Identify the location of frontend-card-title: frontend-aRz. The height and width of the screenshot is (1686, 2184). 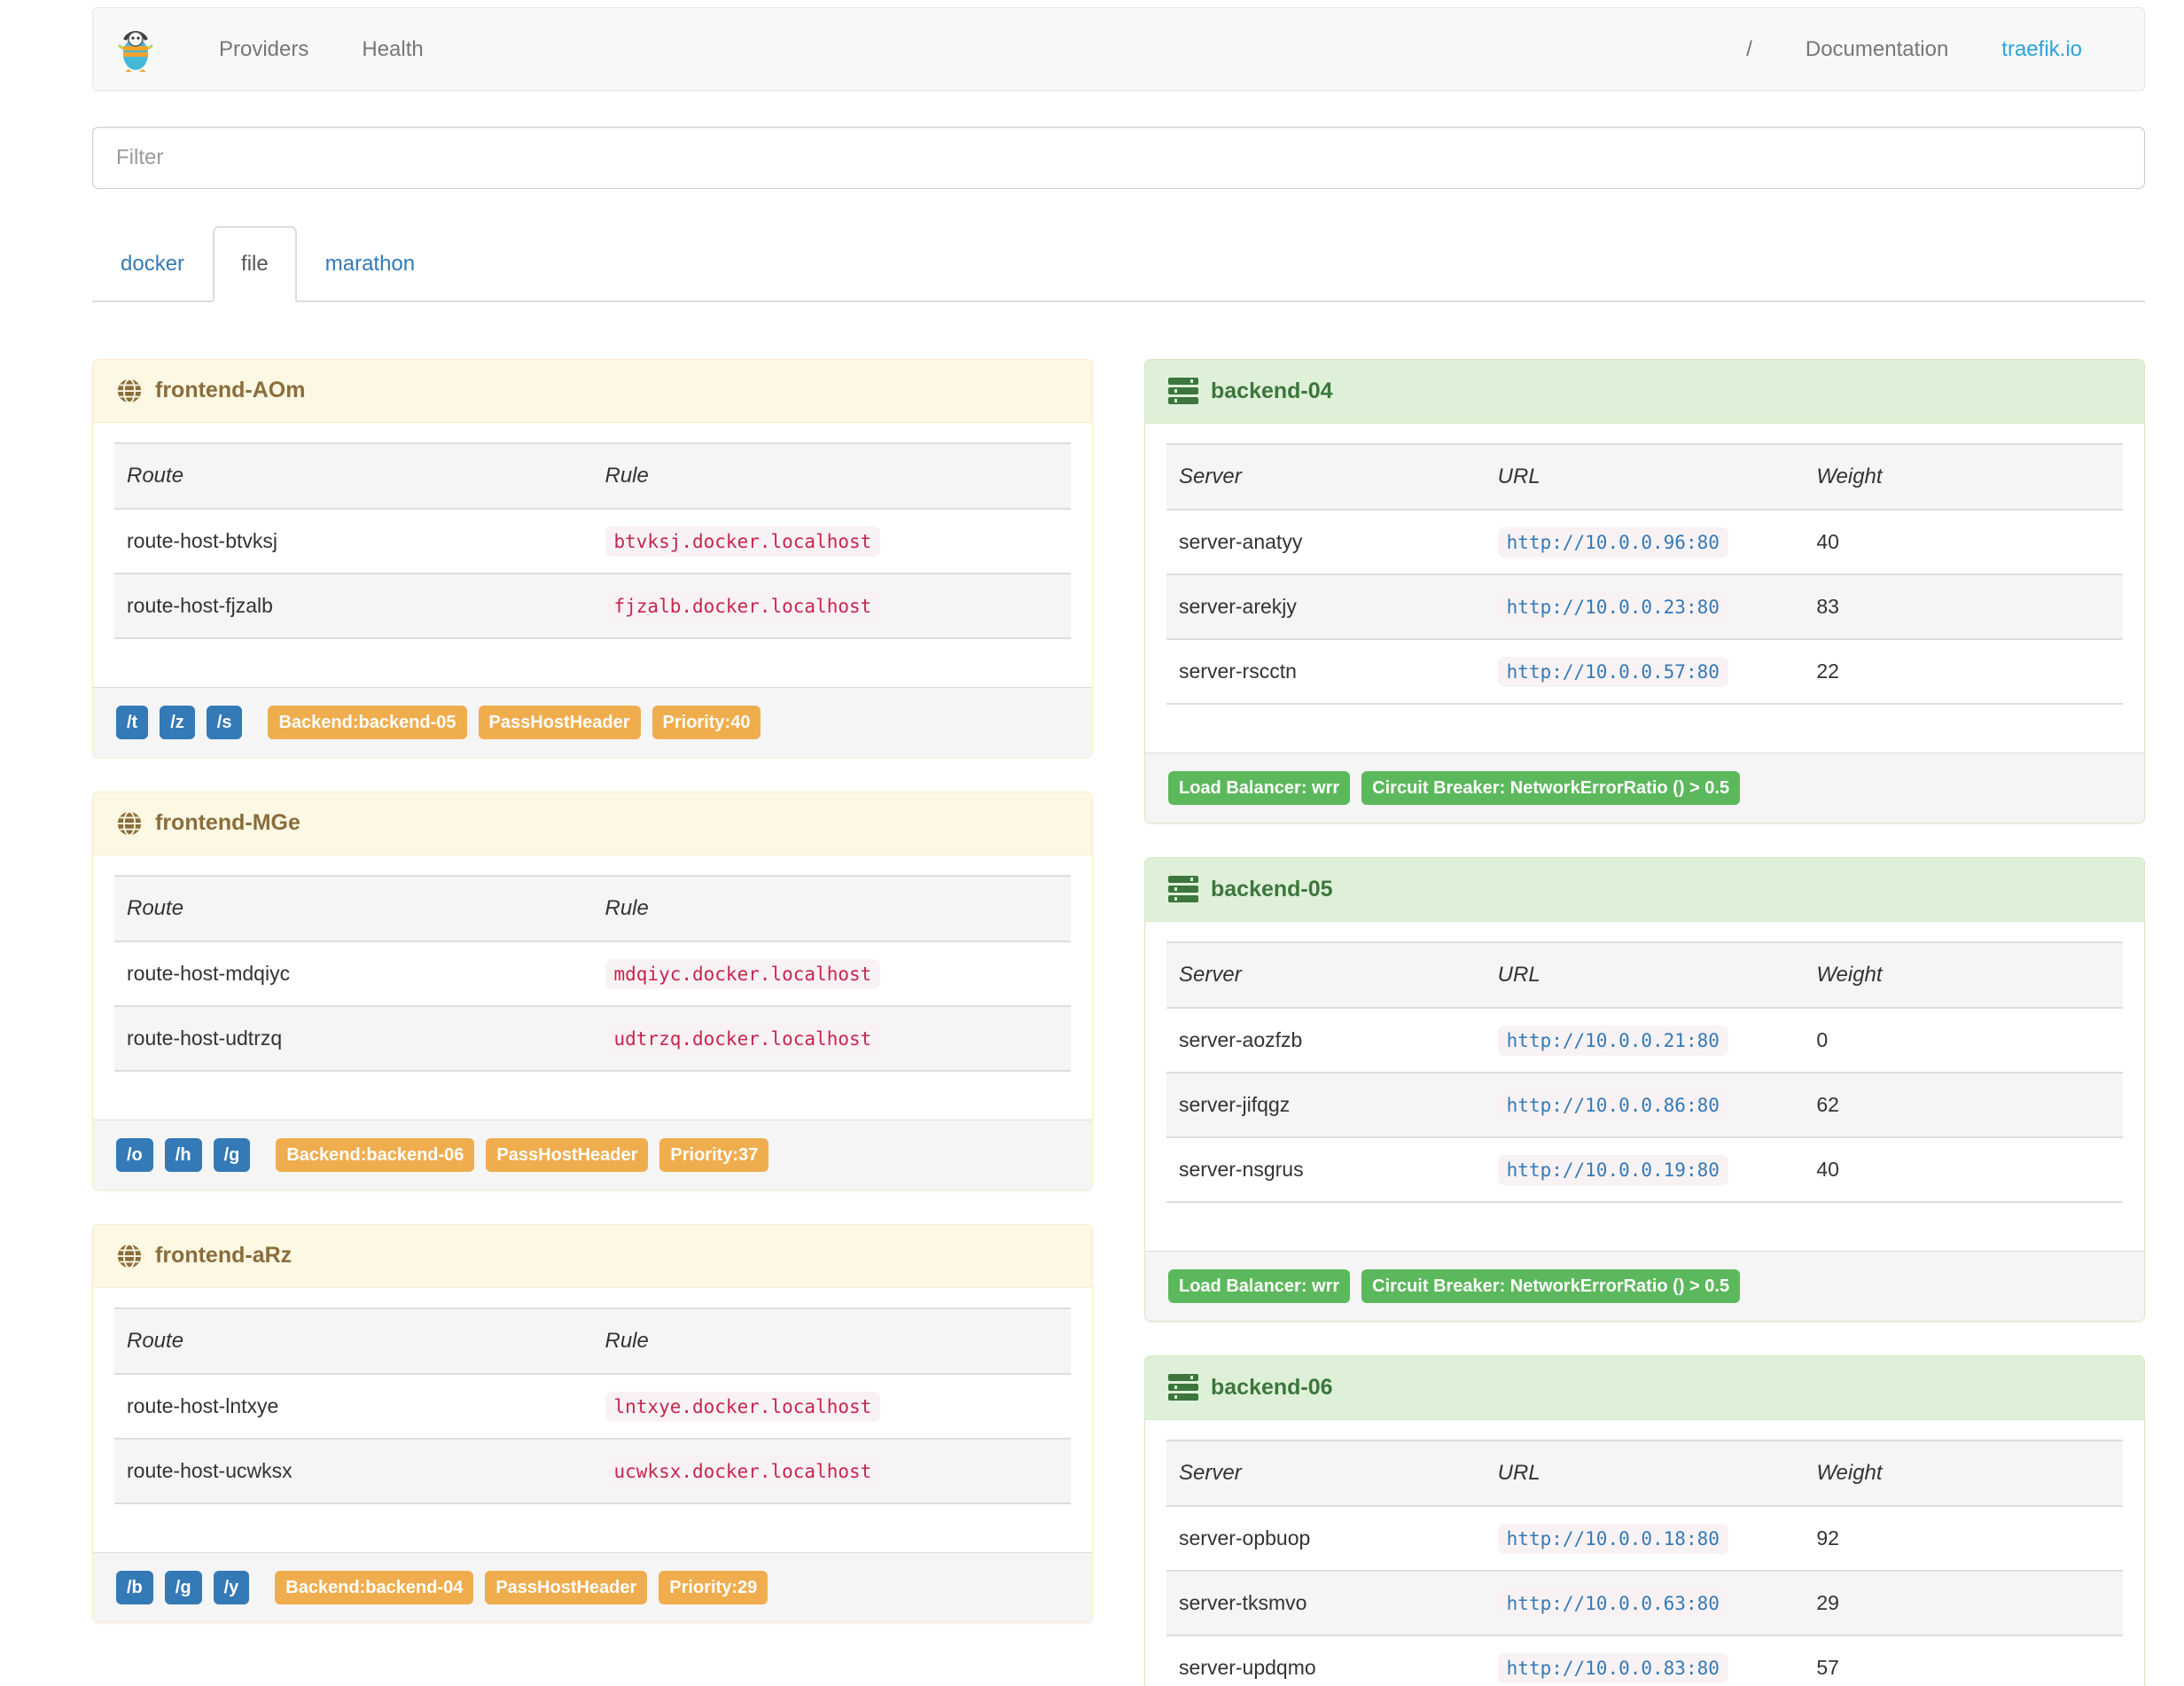
(223, 1256).